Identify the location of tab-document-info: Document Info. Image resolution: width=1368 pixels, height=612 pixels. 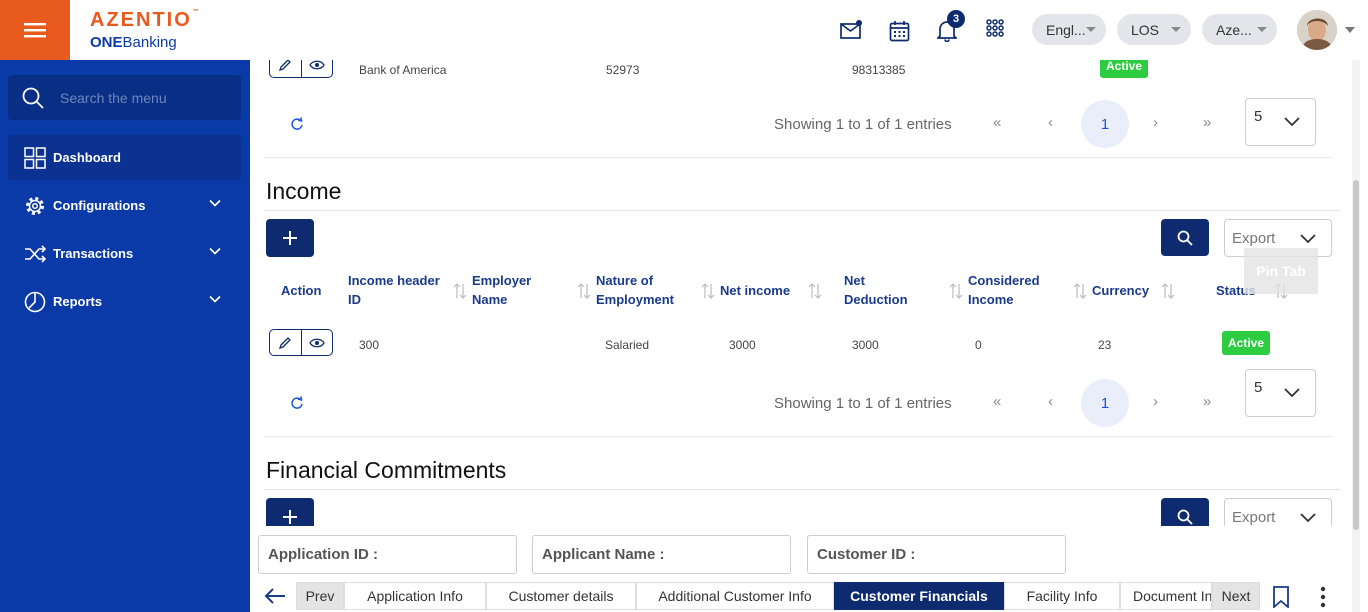
(1166, 596).